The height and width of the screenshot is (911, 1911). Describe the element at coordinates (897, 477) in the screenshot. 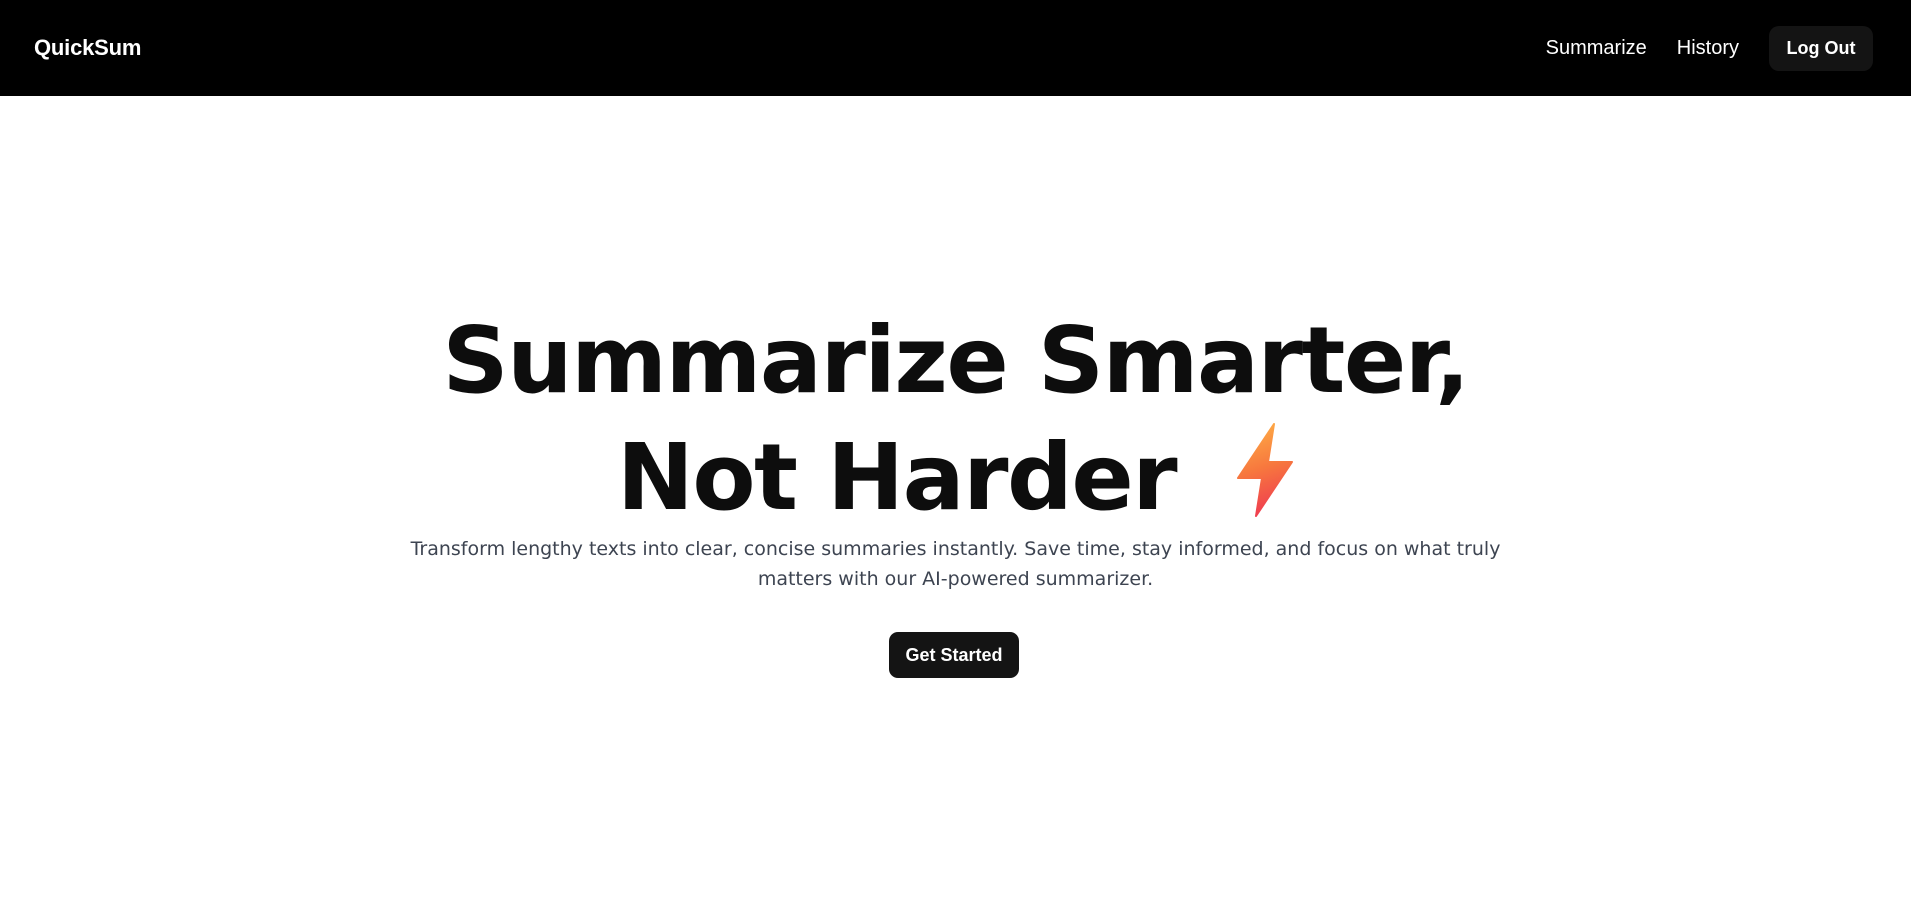

I see `hero-title-line-2: Not Harder` at that location.